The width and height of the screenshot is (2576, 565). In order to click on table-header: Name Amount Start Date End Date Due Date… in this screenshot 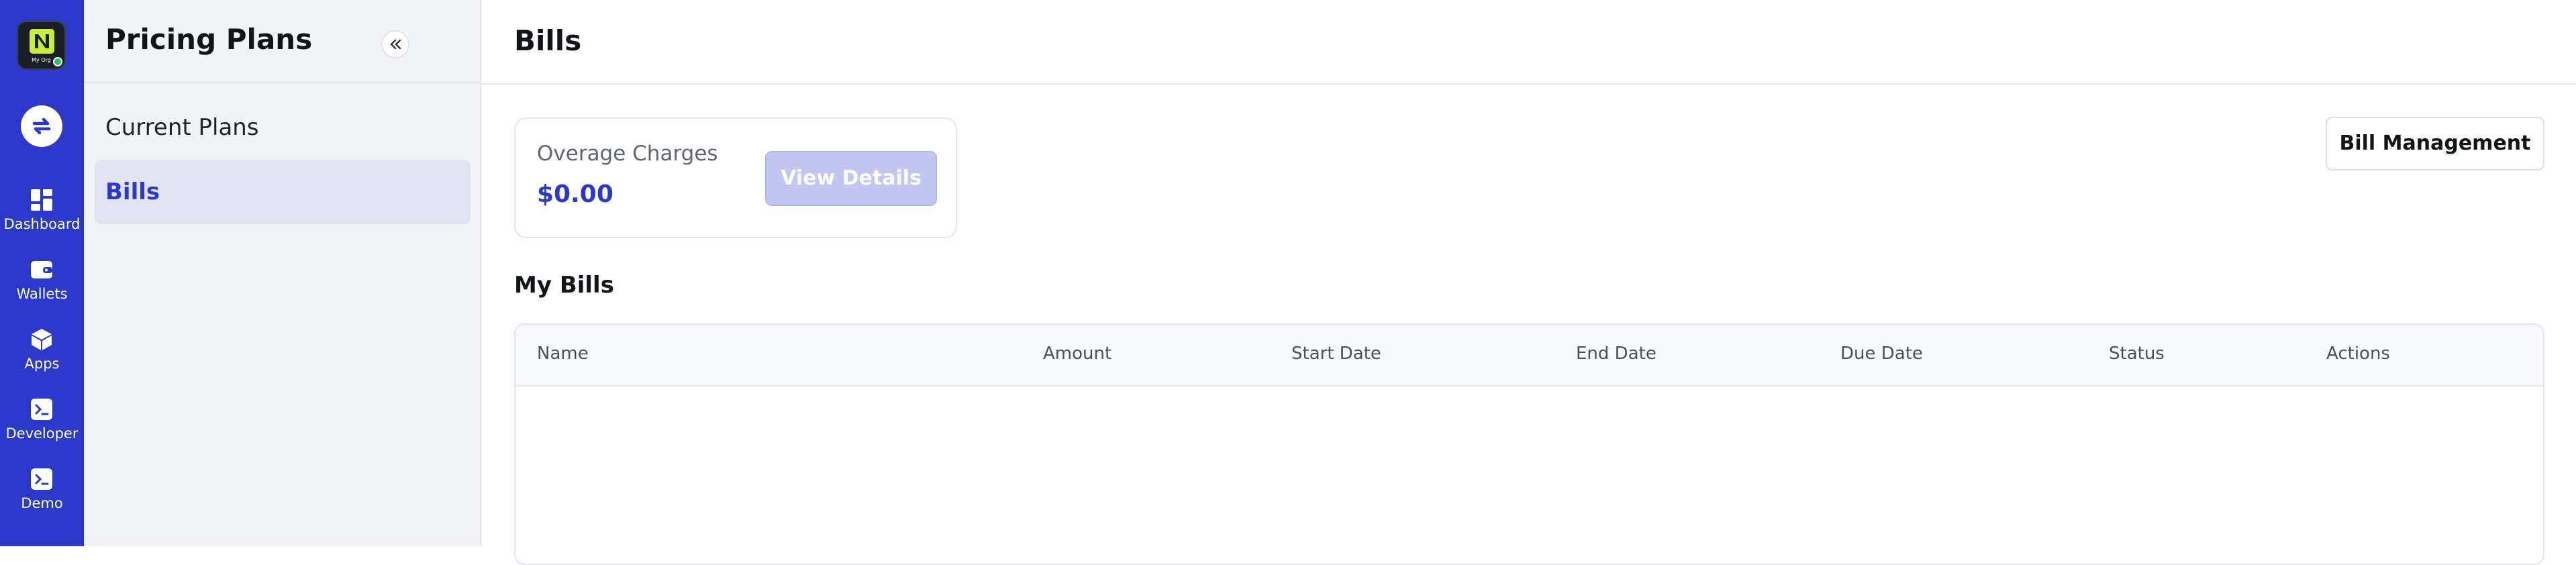, I will do `click(1529, 356)`.